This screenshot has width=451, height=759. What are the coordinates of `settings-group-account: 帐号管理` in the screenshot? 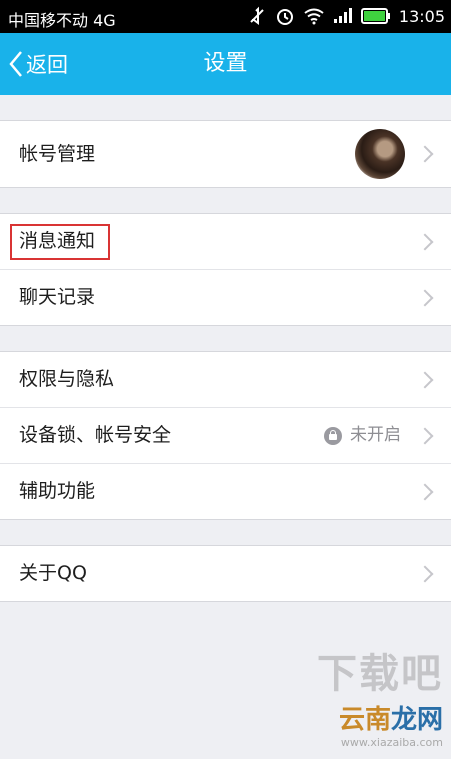 It's located at (225, 154).